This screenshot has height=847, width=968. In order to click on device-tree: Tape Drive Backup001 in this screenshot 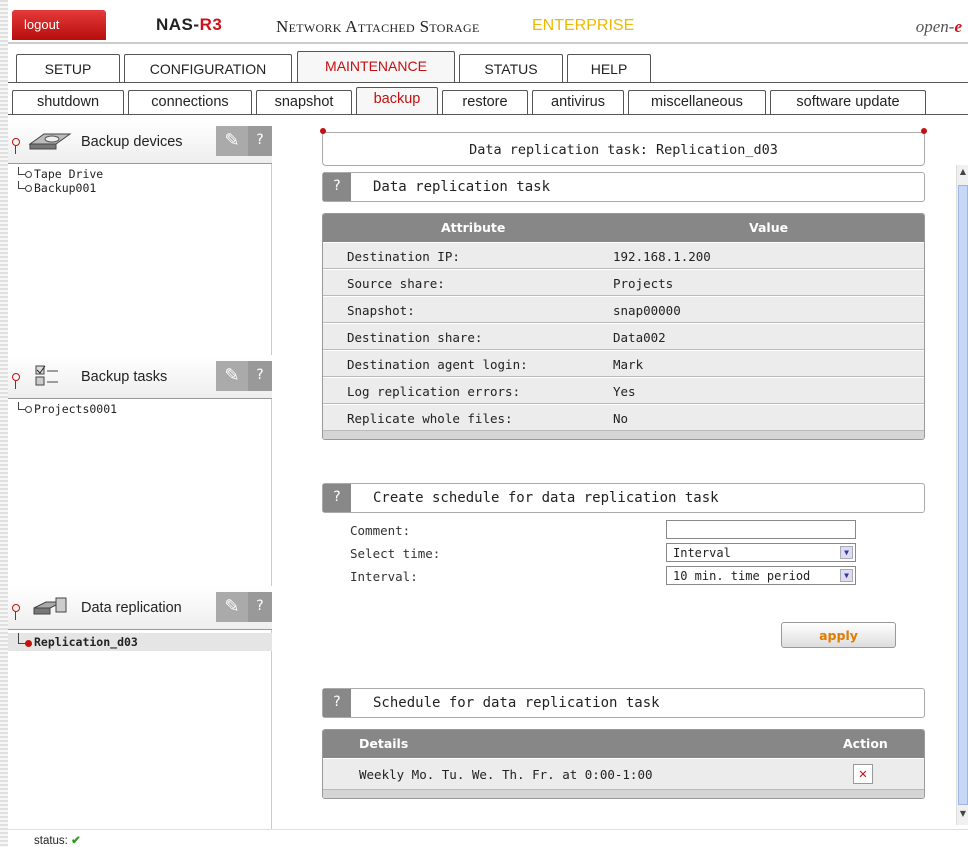, I will do `click(140, 179)`.